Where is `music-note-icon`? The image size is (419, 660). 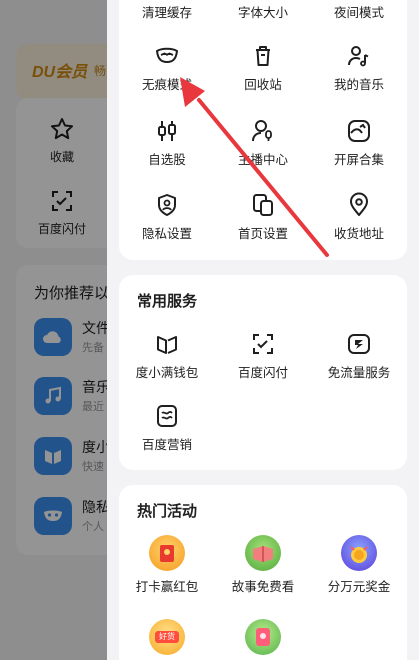 music-note-icon is located at coordinates (358, 56).